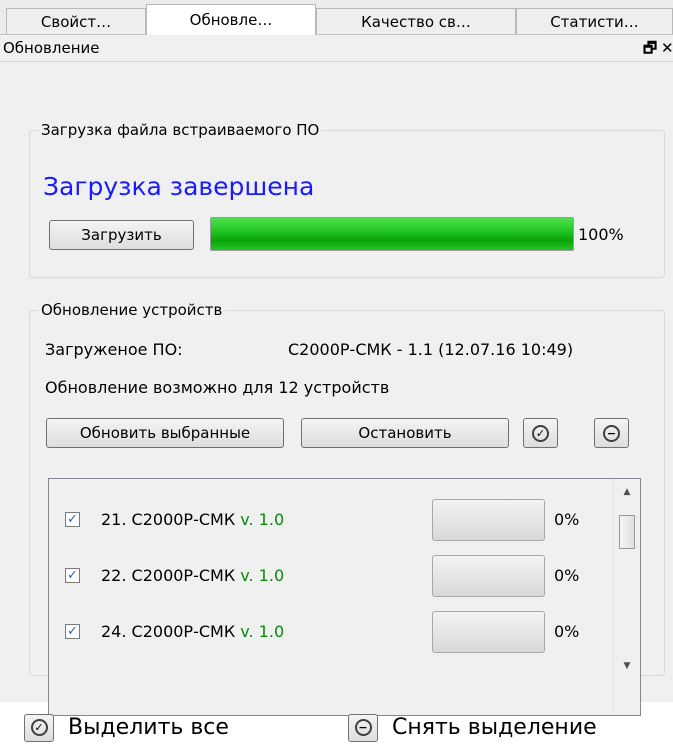 The image size is (673, 754). Describe the element at coordinates (627, 492) in the screenshot. I see `scroll-up-icon: ▲` at that location.